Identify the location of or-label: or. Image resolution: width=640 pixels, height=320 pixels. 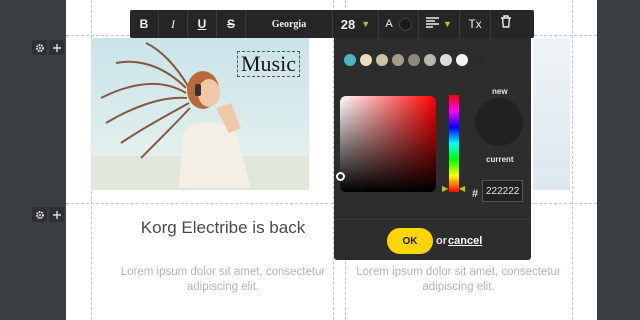
(441, 241).